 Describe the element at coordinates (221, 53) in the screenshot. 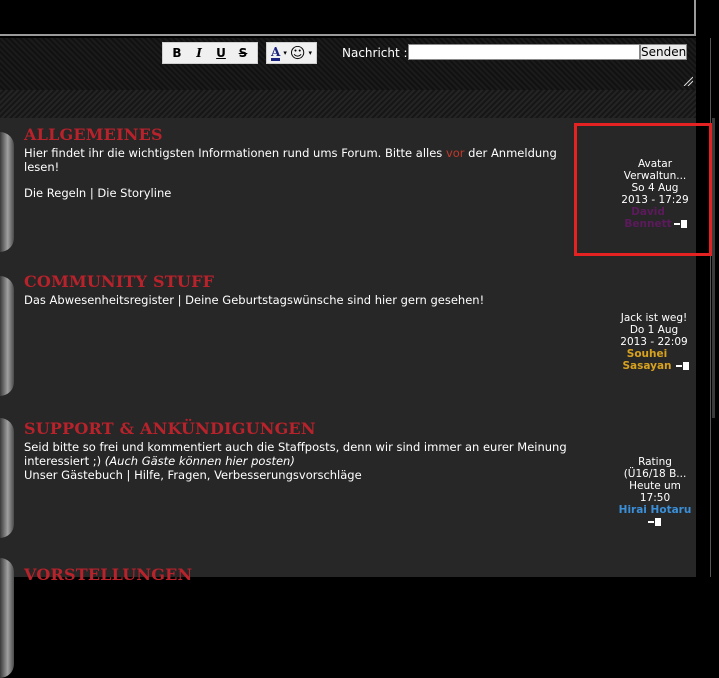

I see `underline-button: U` at that location.